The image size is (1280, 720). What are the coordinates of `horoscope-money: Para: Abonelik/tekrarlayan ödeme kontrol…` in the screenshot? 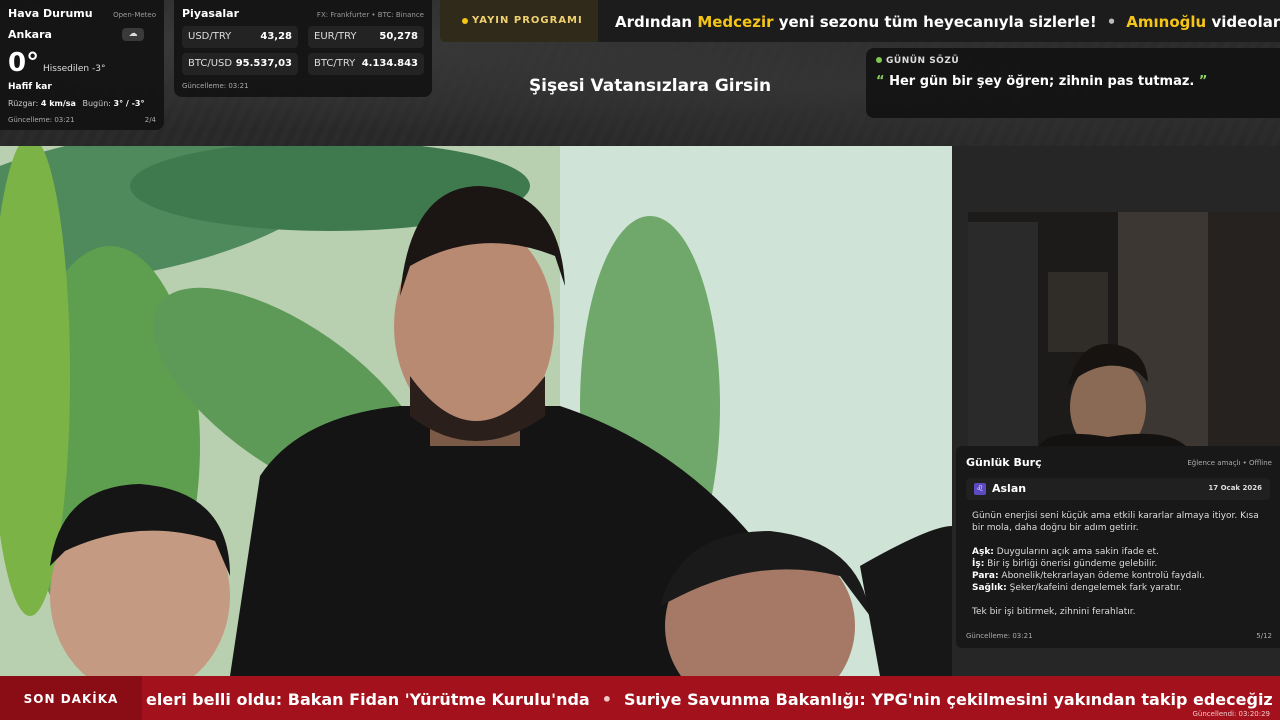 It's located at (1117, 576).